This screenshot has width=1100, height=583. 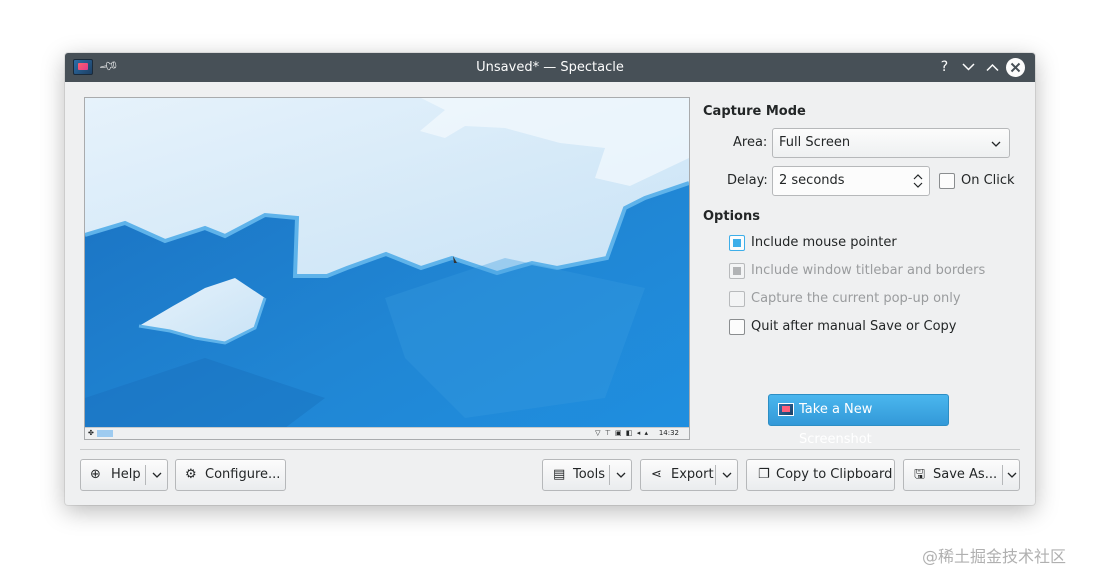 I want to click on take-screenshot-label: Take a New Screenshot, so click(x=836, y=424).